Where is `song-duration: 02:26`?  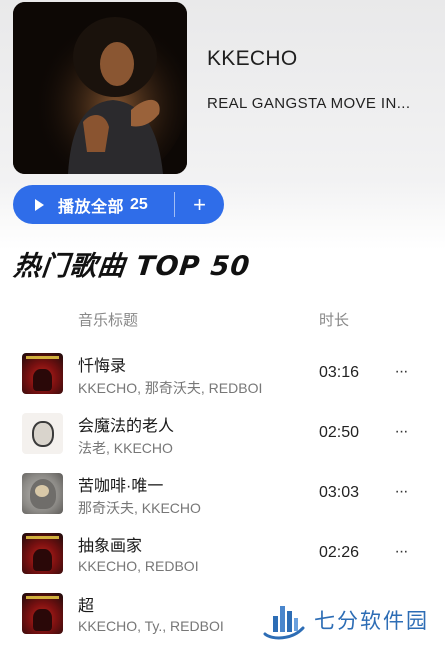 song-duration: 02:26 is located at coordinates (339, 552).